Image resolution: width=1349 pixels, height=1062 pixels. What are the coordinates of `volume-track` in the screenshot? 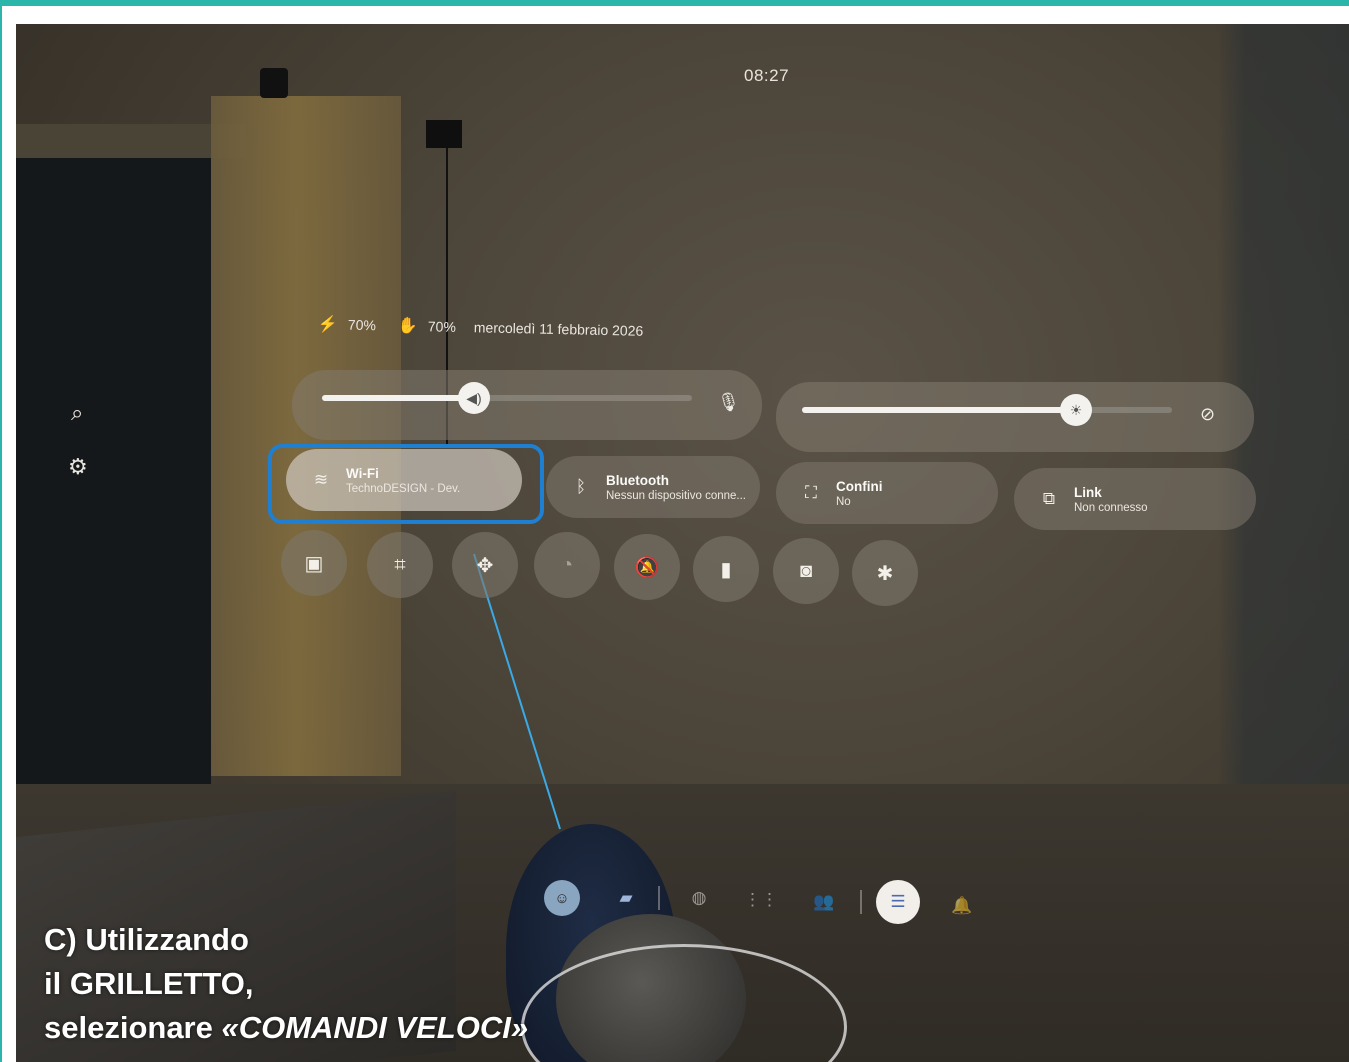 It's located at (507, 398).